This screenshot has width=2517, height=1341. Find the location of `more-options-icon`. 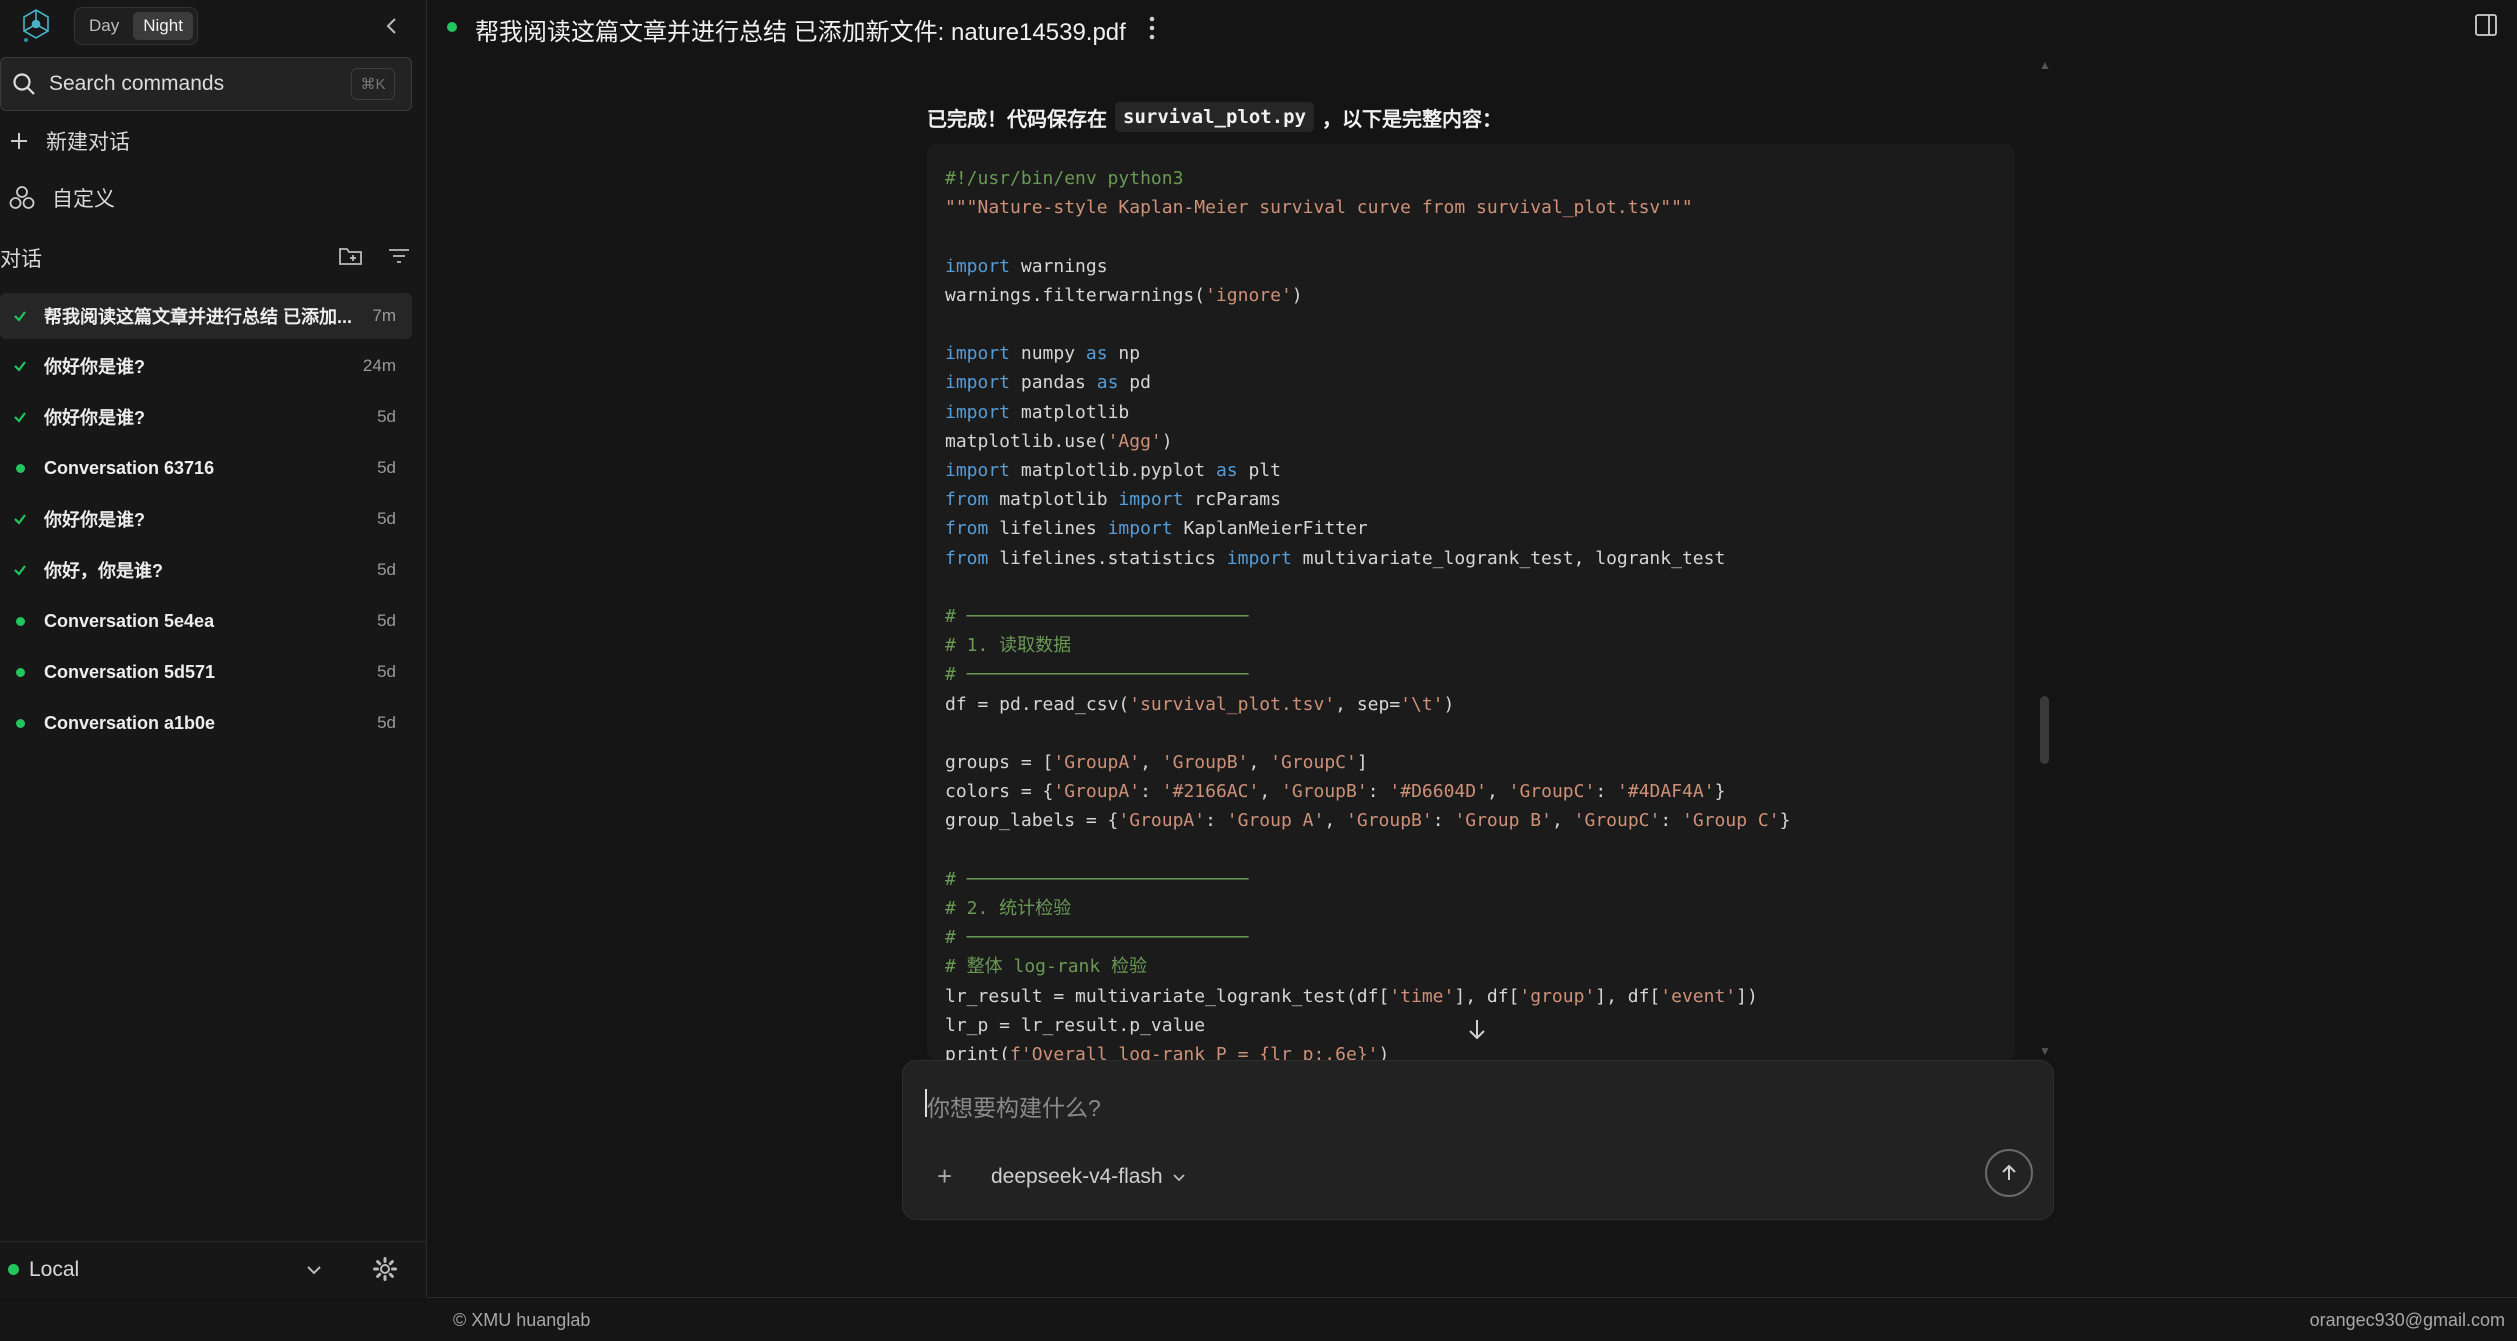

more-options-icon is located at coordinates (1152, 28).